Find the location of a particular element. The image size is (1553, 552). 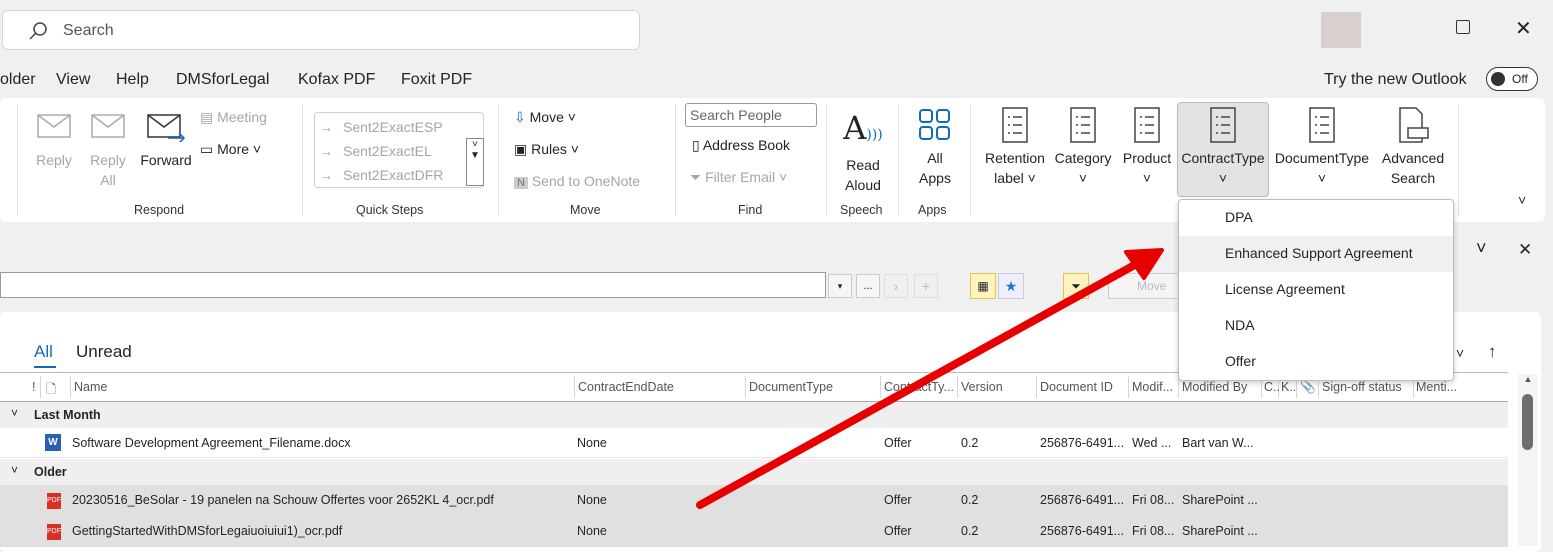

col-signoff-status: Sign-off status is located at coordinates (1362, 387).